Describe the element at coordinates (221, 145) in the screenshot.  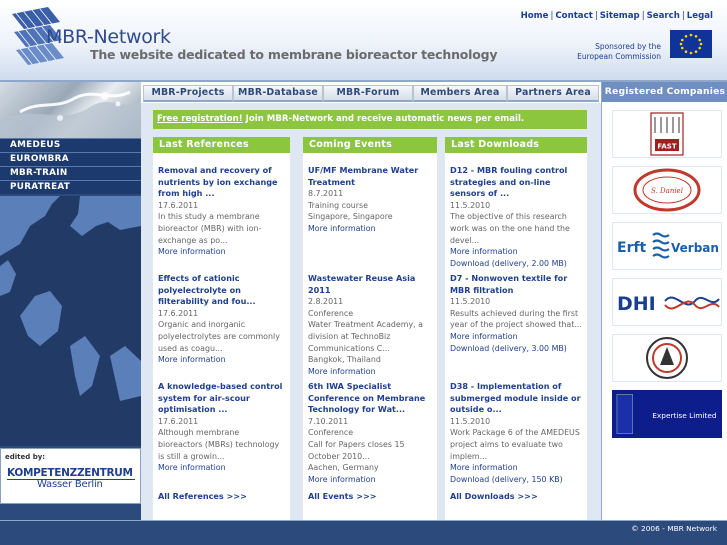
I see `references-heading: Last References` at that location.